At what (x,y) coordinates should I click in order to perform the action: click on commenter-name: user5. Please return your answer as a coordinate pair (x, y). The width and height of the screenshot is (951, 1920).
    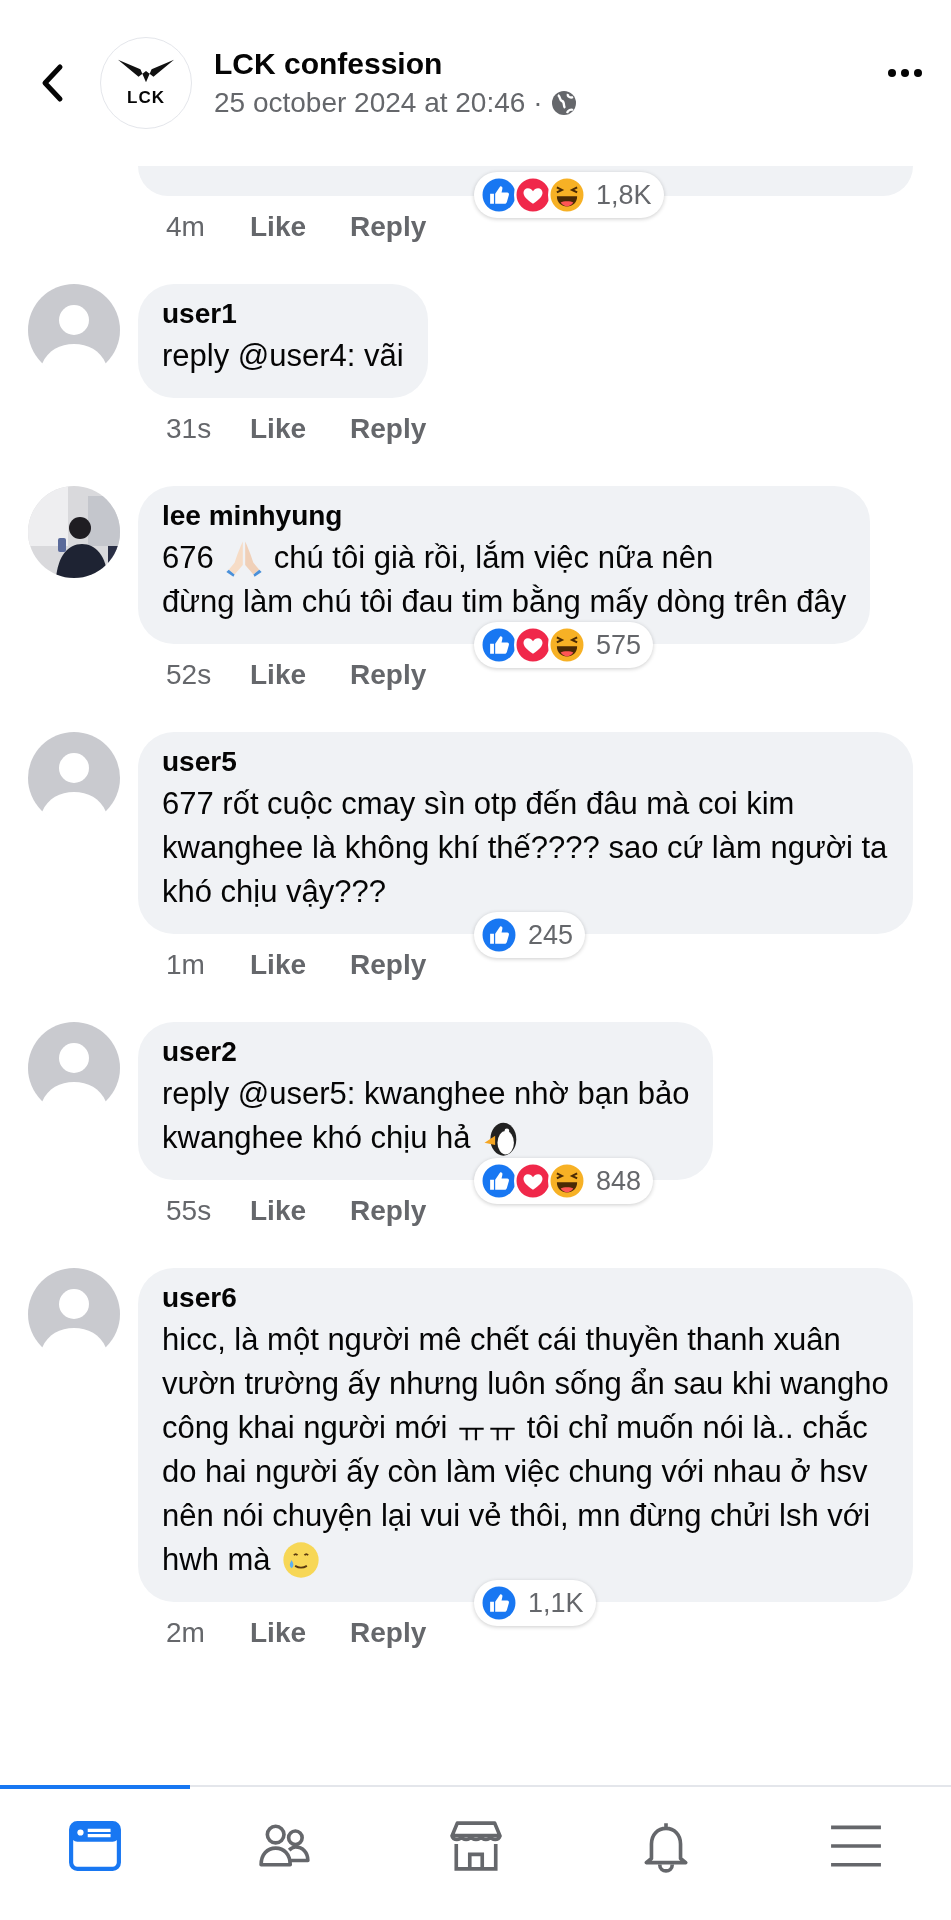
    Looking at the image, I should click on (525, 762).